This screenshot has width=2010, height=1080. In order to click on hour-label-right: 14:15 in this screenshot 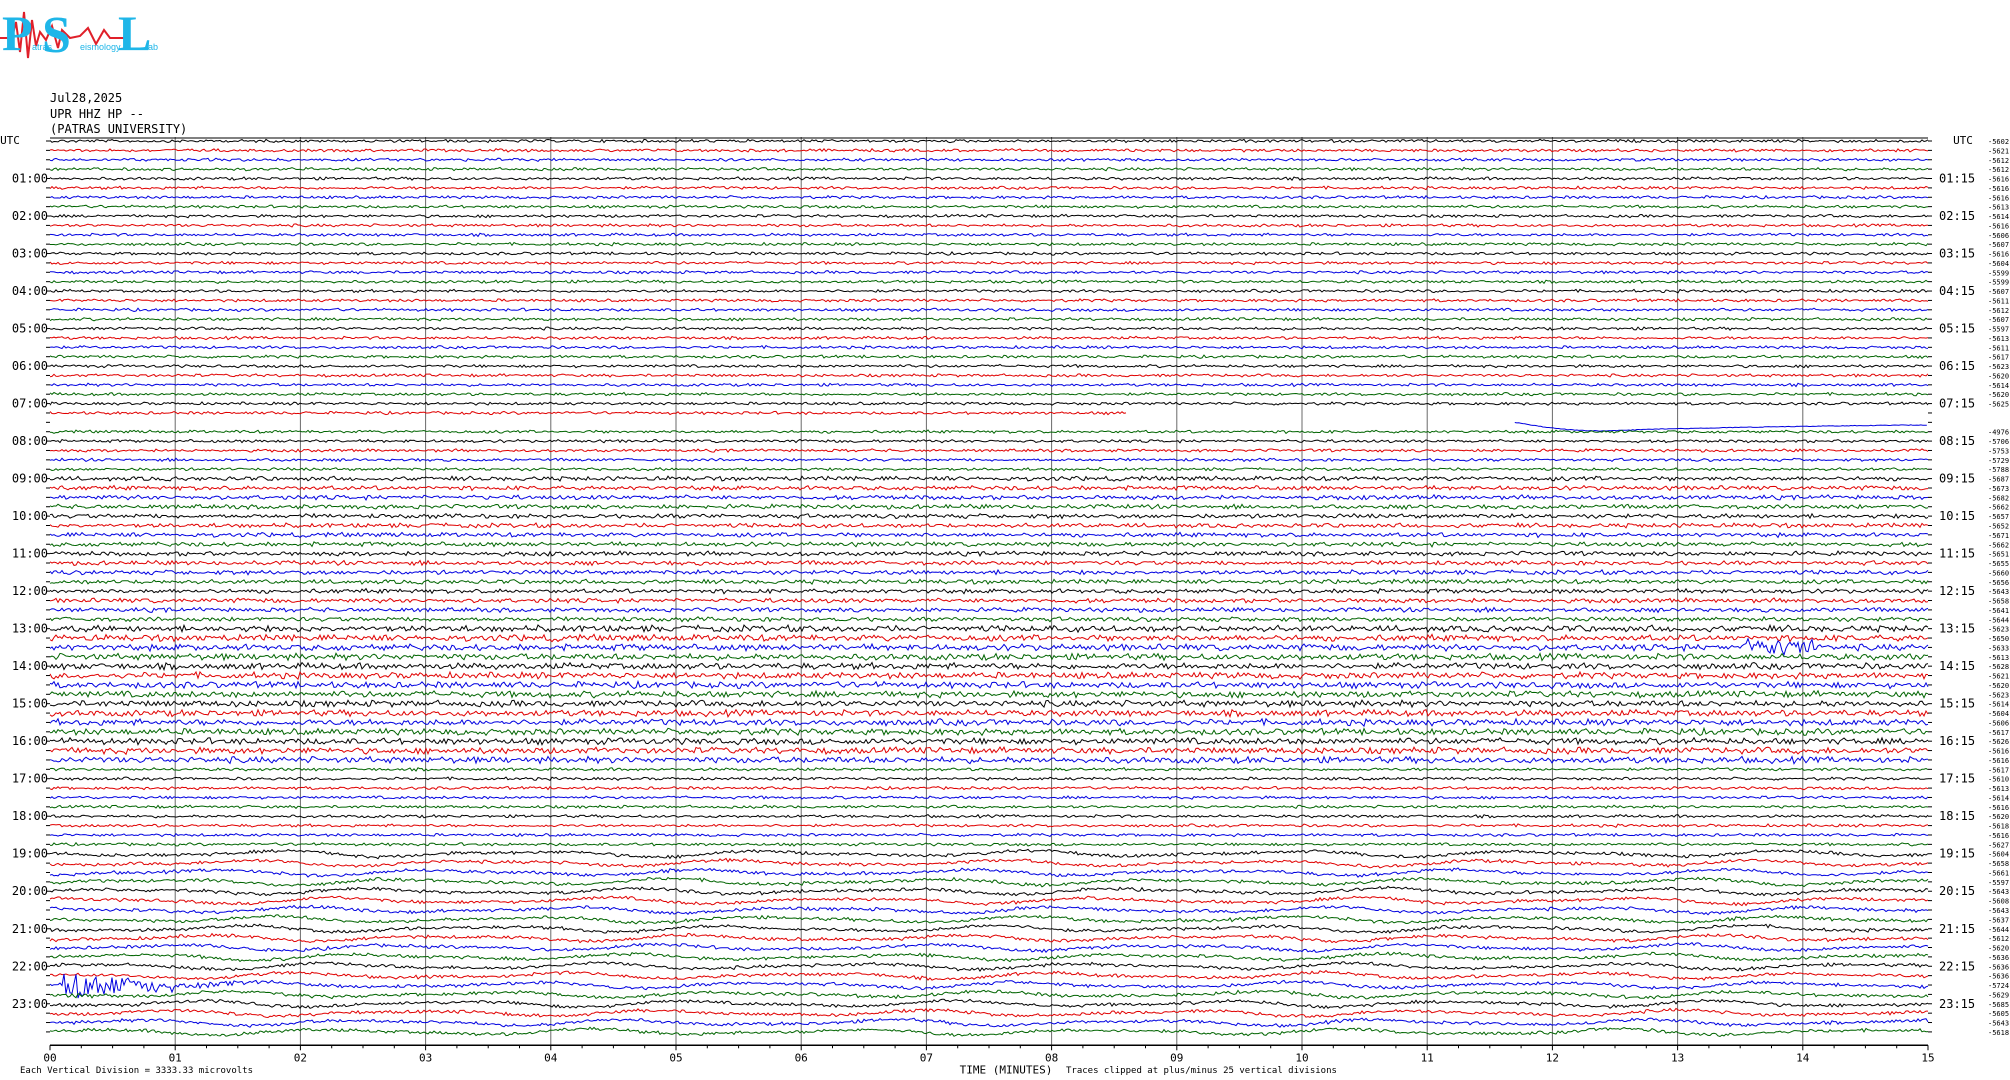, I will do `click(1957, 666)`.